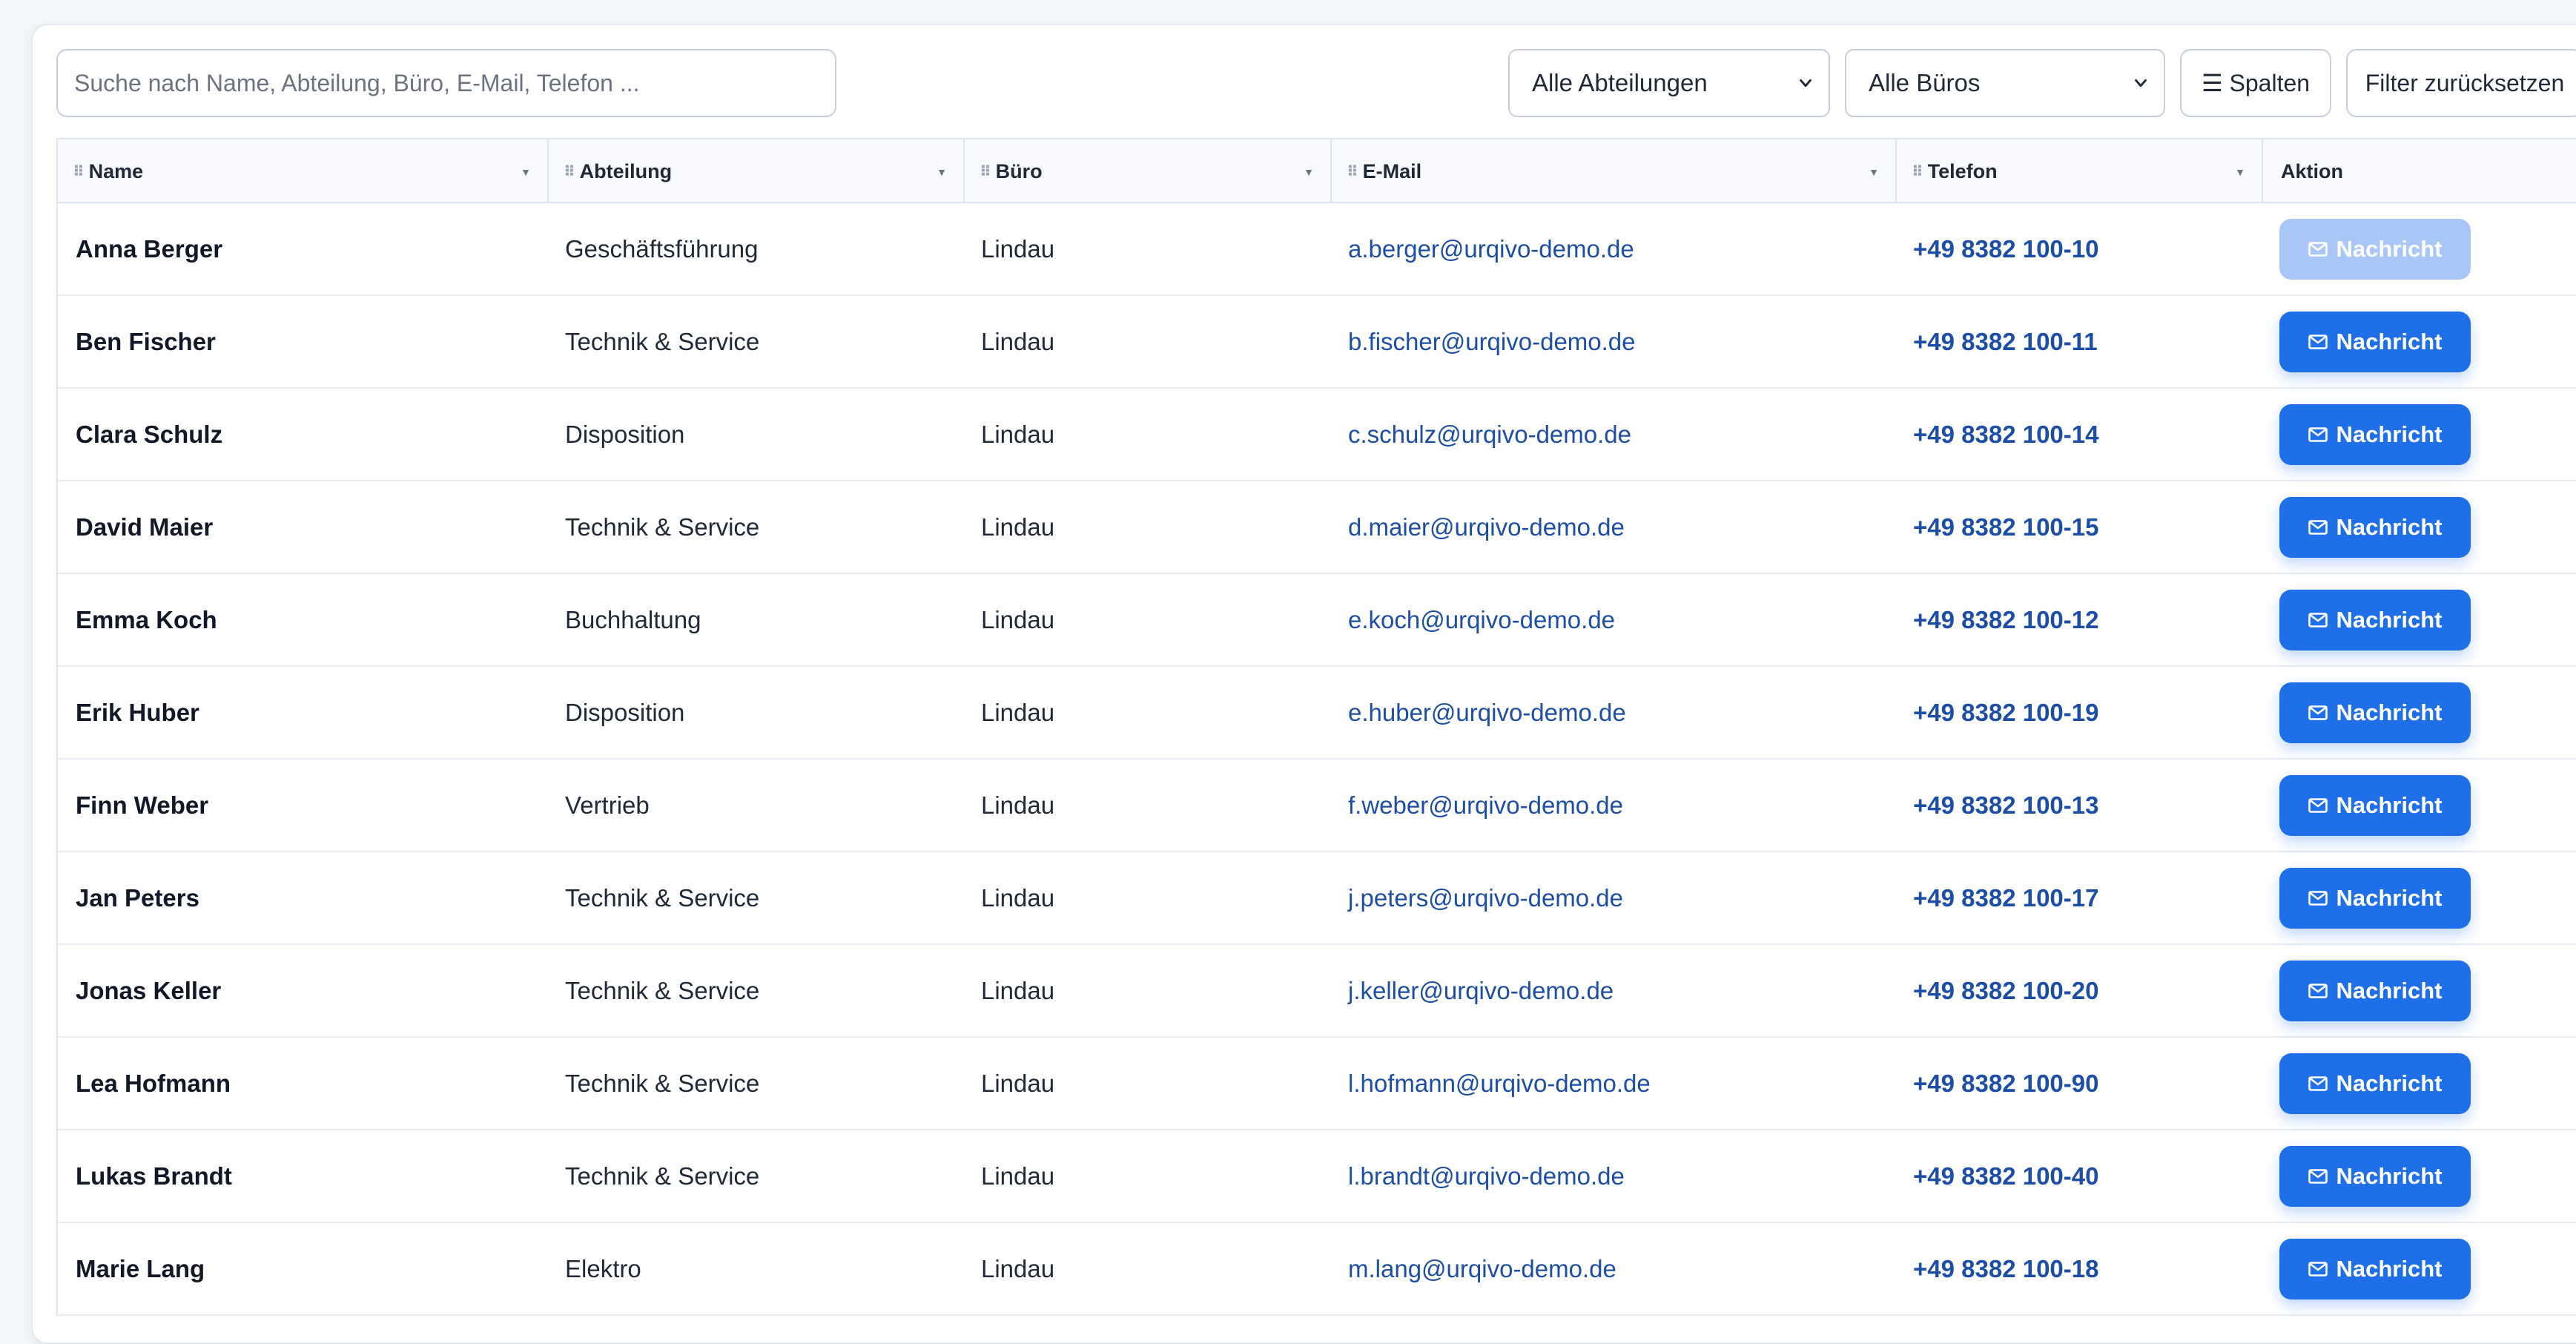  I want to click on employee-email-link: j.keller@urqivo-demo.de, so click(1481, 991).